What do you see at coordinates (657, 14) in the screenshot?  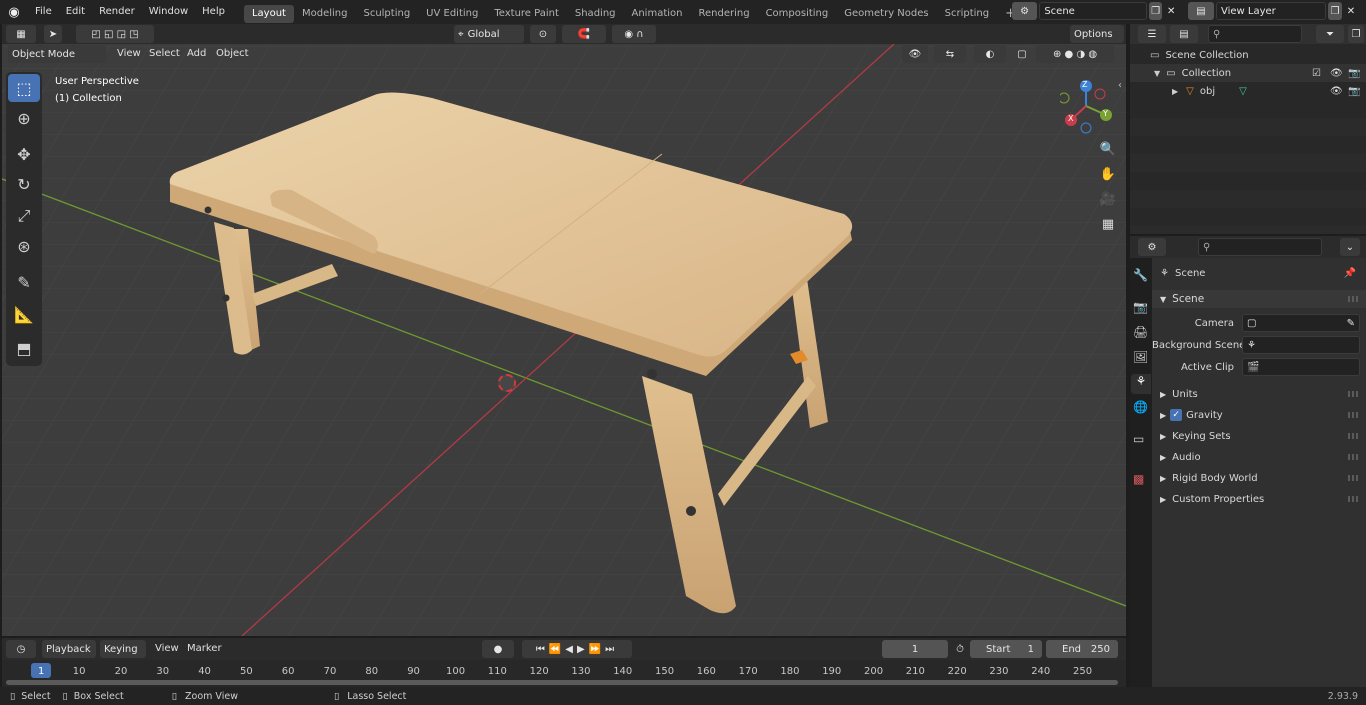 I see `tab-animation: Animation` at bounding box center [657, 14].